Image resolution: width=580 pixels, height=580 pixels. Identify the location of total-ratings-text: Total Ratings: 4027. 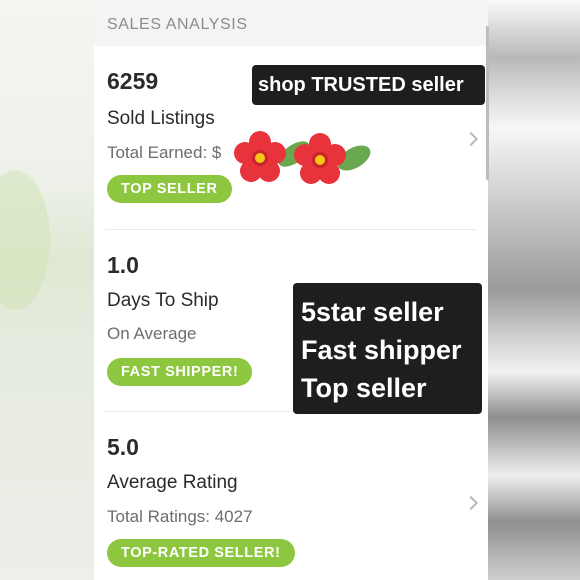
(180, 516).